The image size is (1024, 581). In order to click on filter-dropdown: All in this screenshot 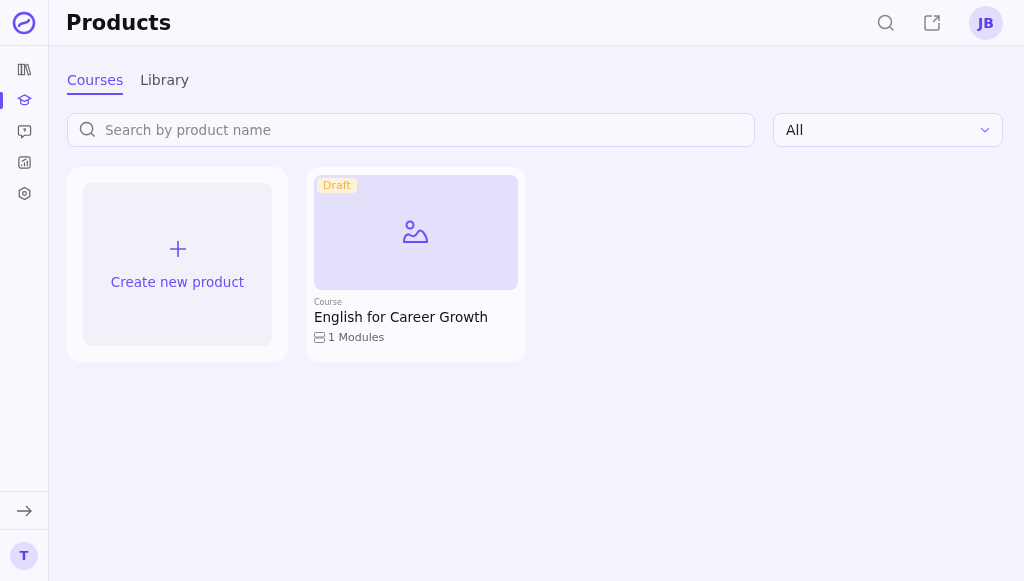, I will do `click(888, 130)`.